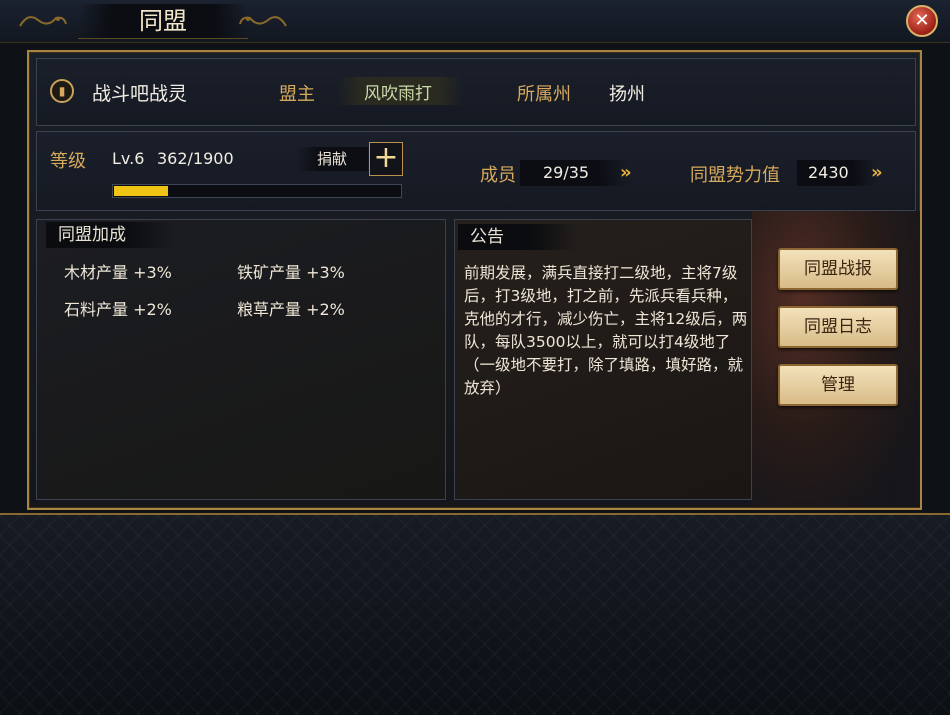  I want to click on title-bar: 同盟, so click(155, 21).